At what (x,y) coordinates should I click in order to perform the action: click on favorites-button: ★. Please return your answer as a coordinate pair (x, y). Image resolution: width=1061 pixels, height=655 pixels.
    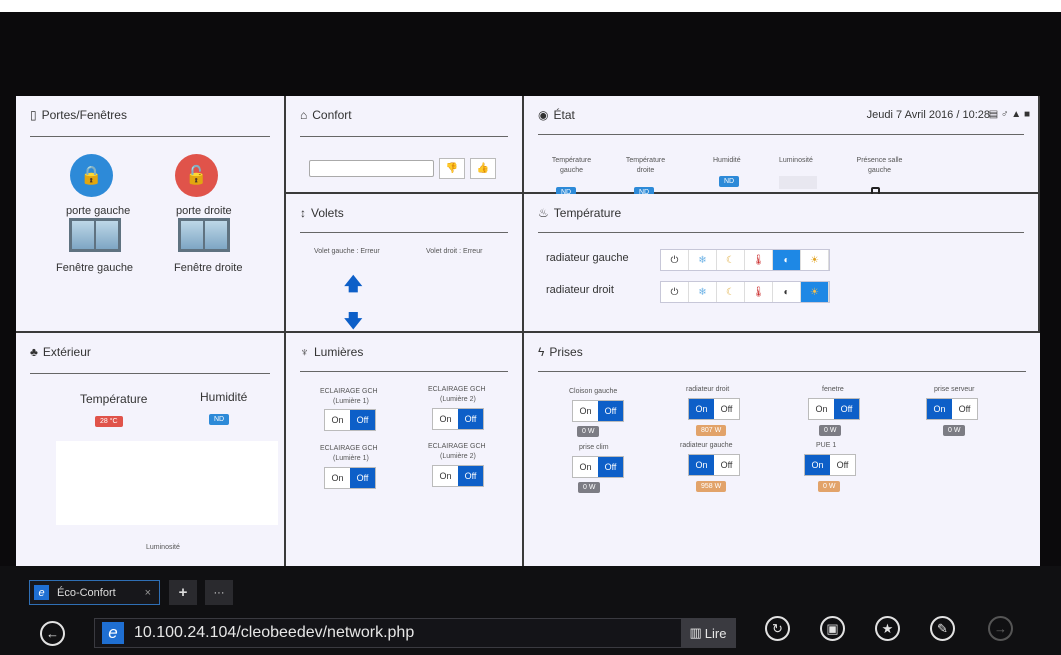
    Looking at the image, I should click on (887, 628).